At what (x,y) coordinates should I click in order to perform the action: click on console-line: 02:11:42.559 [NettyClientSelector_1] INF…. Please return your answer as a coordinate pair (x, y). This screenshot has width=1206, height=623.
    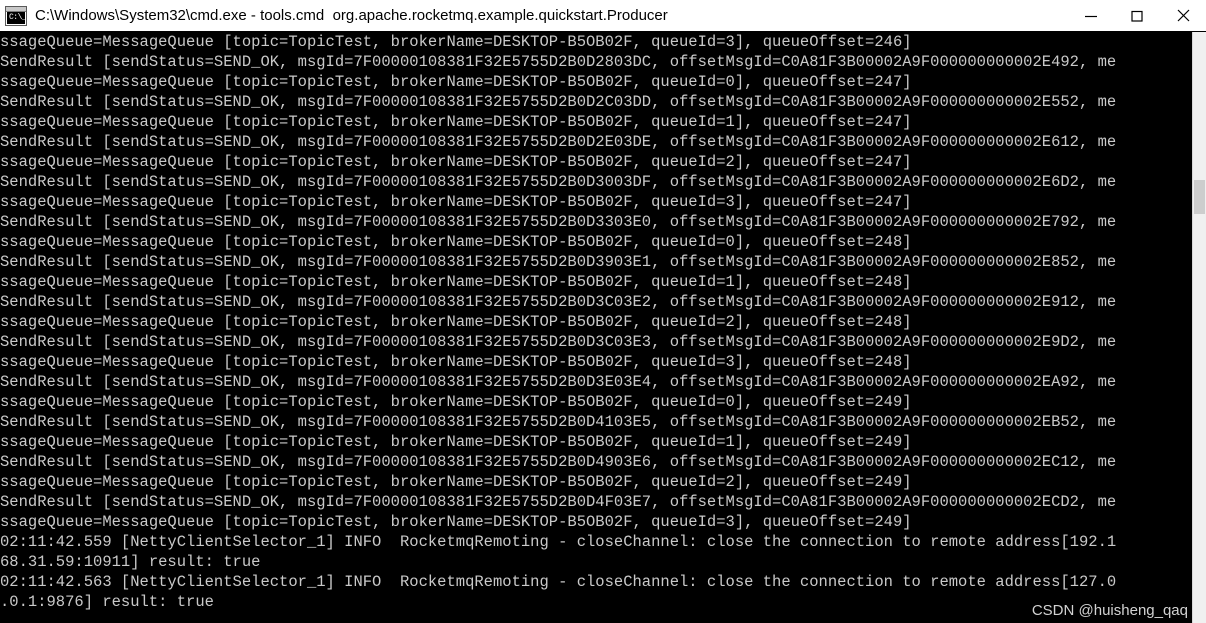
    Looking at the image, I should click on (558, 542).